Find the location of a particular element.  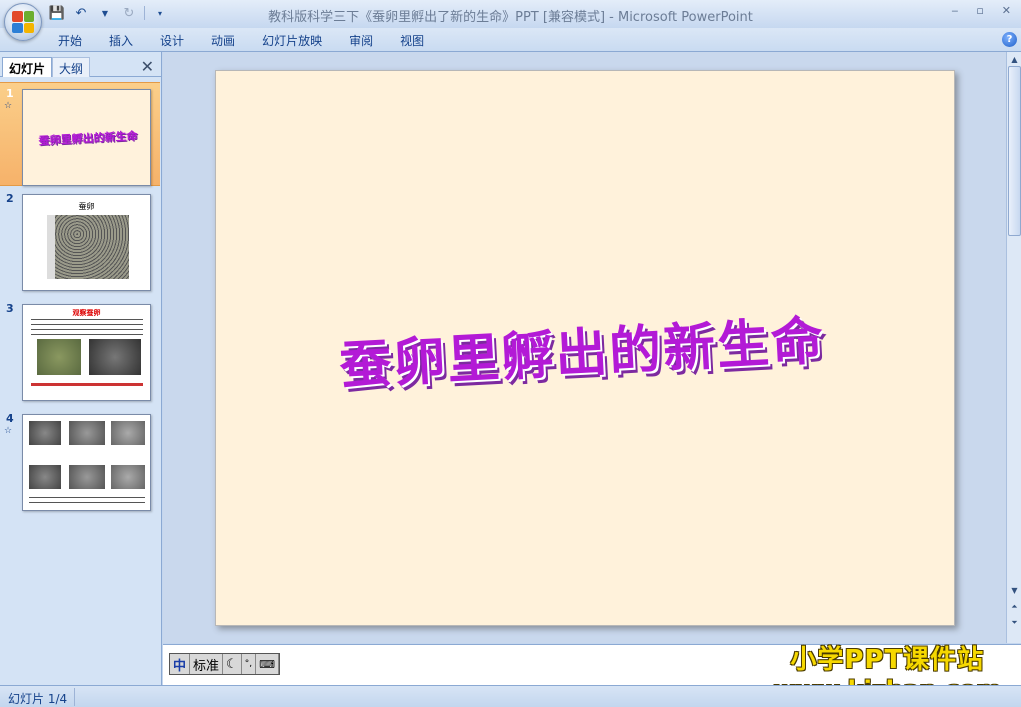

ime-language-icon: 中 is located at coordinates (180, 664).